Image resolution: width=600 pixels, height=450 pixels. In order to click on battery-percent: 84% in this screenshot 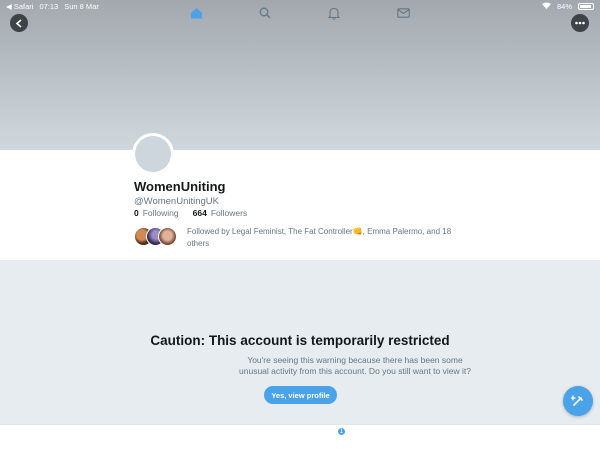, I will do `click(564, 6)`.